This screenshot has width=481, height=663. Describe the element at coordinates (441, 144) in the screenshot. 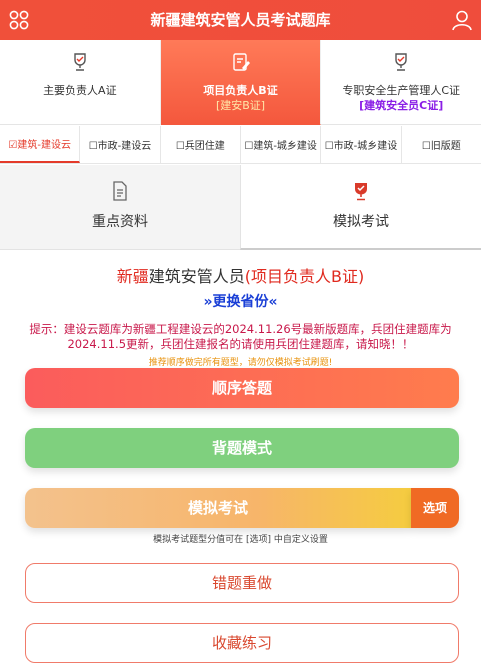

I see `region-tab-old: ☐旧版题` at that location.